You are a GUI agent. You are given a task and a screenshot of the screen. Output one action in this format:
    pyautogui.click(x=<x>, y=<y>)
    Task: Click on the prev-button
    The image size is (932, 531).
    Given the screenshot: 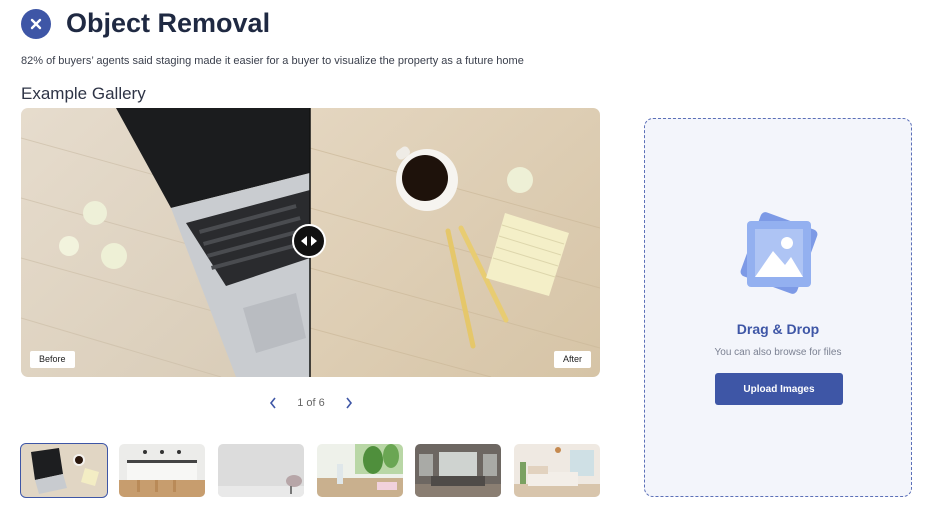 What is the action you would take?
    pyautogui.click(x=273, y=403)
    